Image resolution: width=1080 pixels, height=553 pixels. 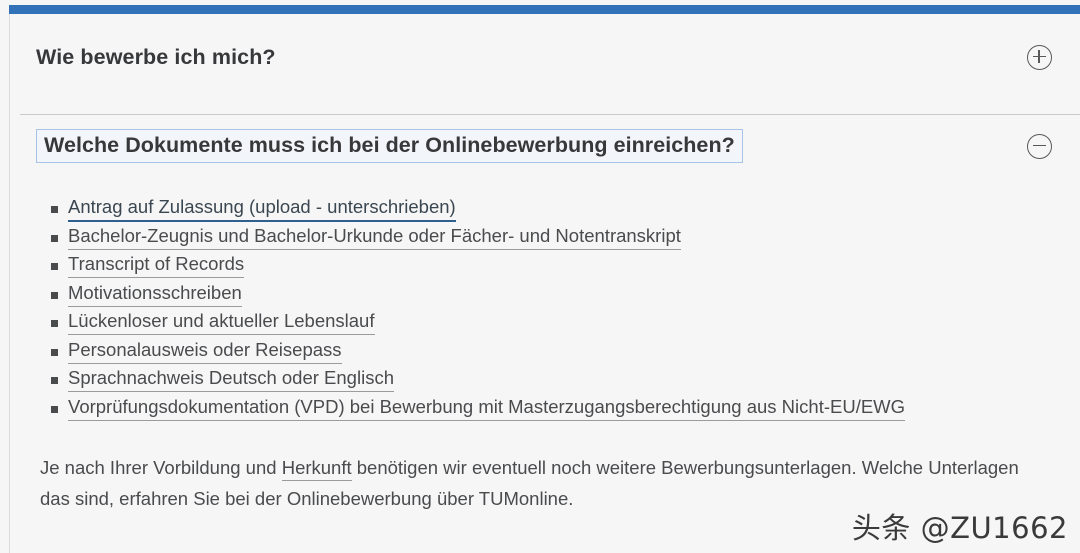 I want to click on list-item: Lückenloser und aktueller Lebenslauf, so click(x=545, y=322).